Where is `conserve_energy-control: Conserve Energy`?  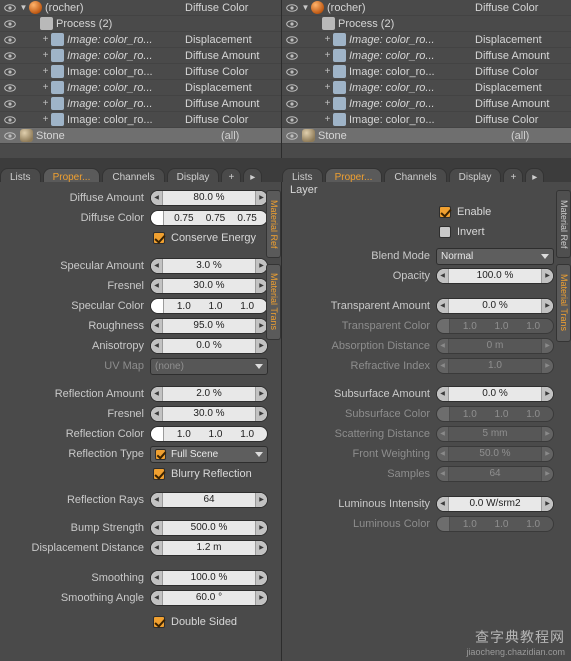
conserve_energy-control: Conserve Energy is located at coordinates (209, 238).